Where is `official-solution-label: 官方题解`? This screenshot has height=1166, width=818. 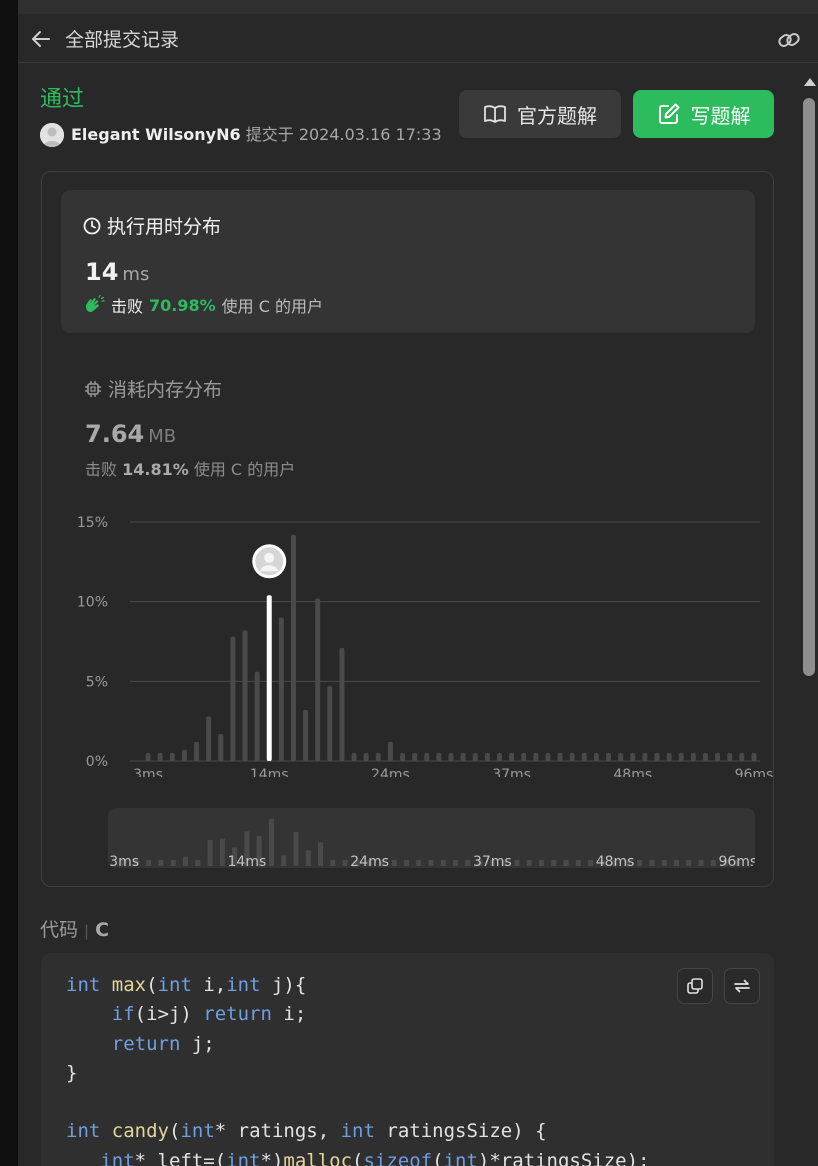 official-solution-label: 官方题解 is located at coordinates (557, 115).